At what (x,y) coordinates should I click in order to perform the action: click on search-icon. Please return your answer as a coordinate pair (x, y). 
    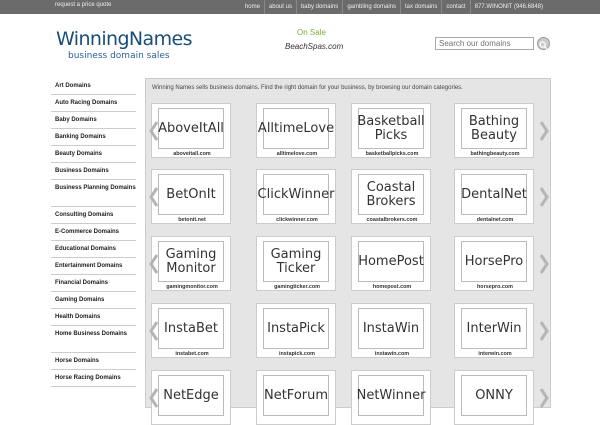
    Looking at the image, I should click on (543, 45).